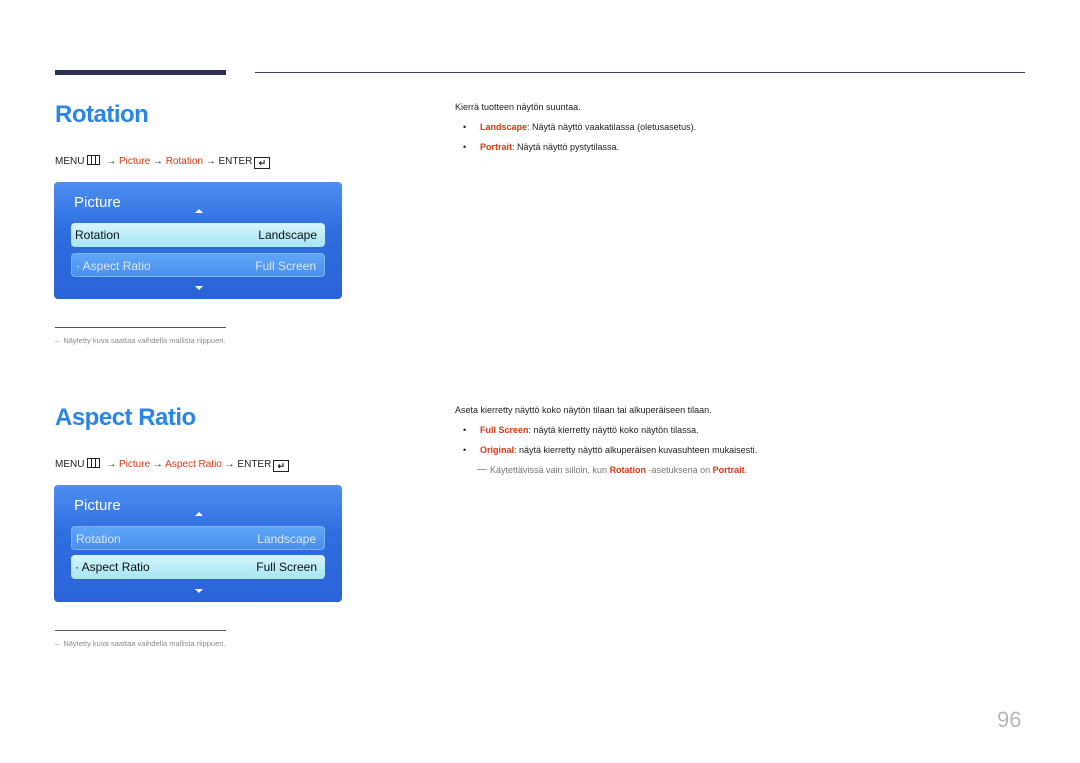 This screenshot has height=763, width=1080. I want to click on menu-path-aspect-ratio: MENU → Picture → Aspect Ratio → ENTER ↵, so click(172, 465).